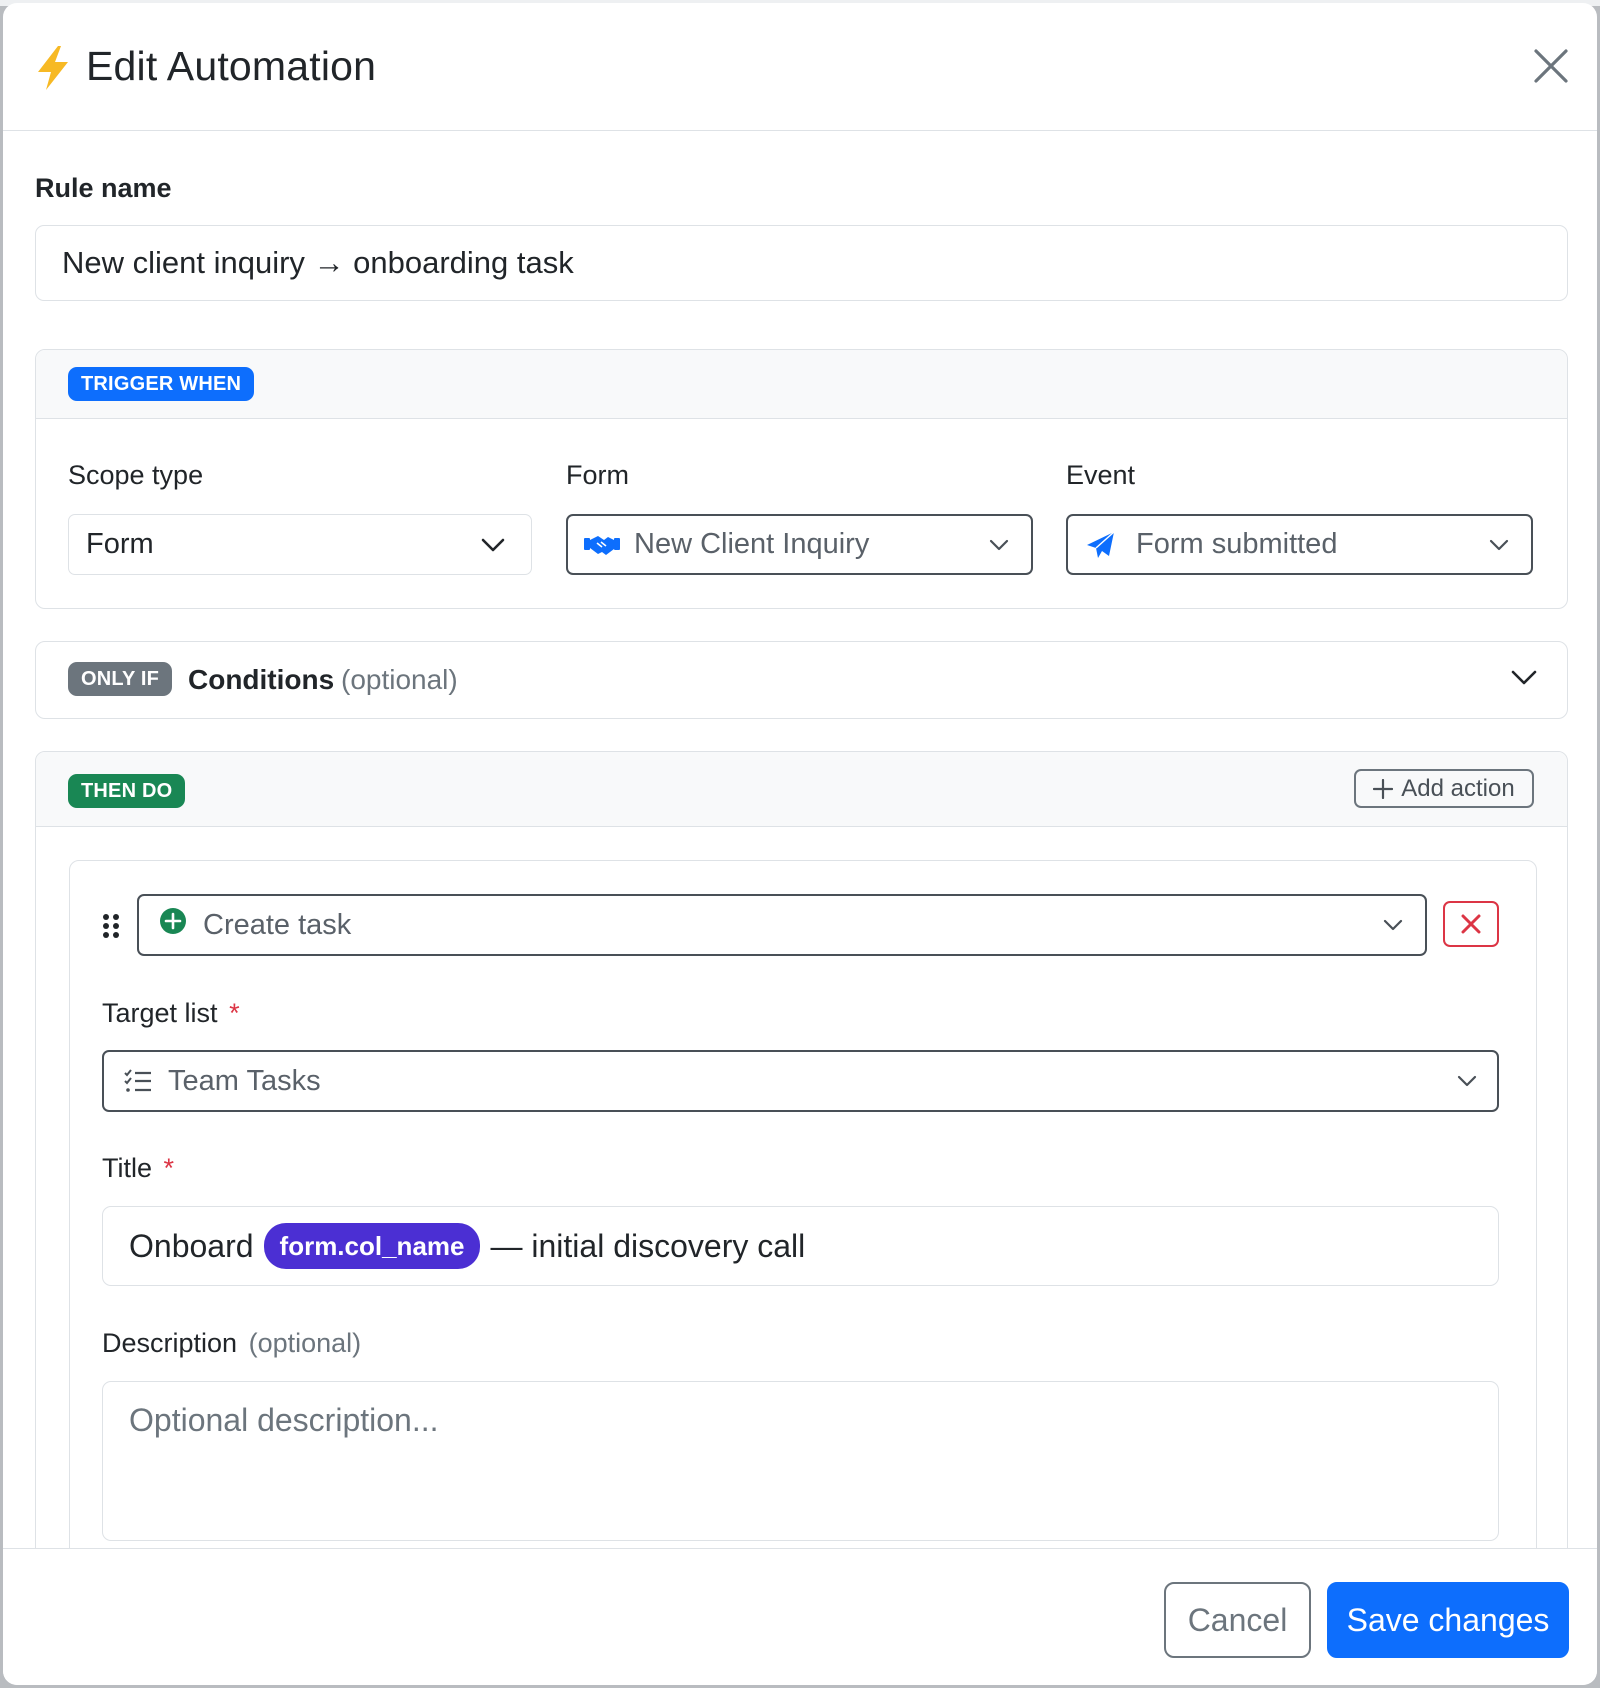 This screenshot has width=1600, height=1688. Describe the element at coordinates (231, 66) in the screenshot. I see `modal-title: Edit Automation` at that location.